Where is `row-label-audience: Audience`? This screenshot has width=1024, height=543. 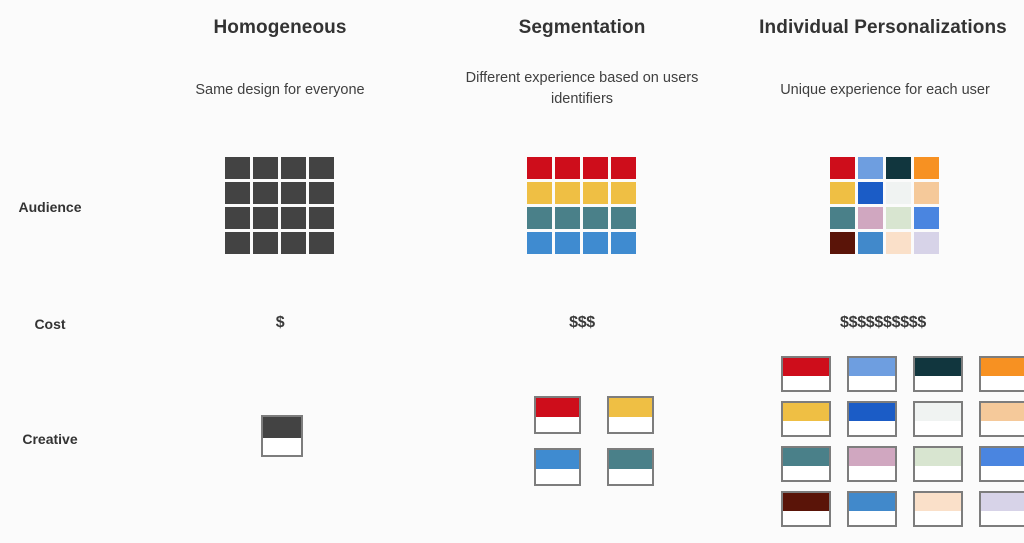
row-label-audience: Audience is located at coordinates (50, 207).